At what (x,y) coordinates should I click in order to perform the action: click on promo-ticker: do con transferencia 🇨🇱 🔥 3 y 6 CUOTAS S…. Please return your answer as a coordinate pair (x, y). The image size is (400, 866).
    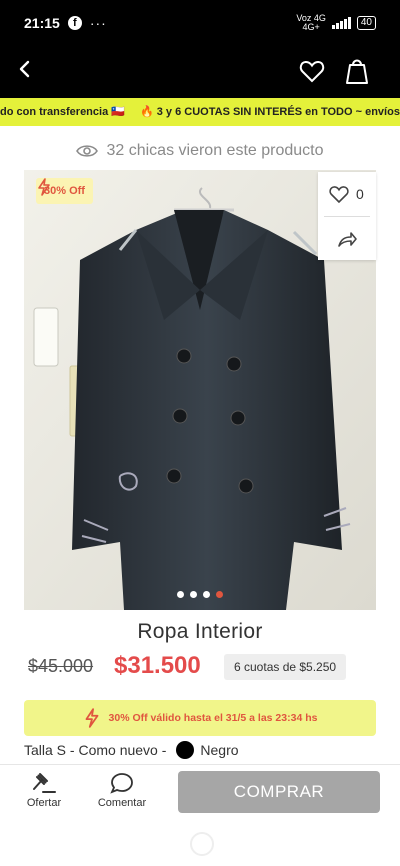
    Looking at the image, I should click on (200, 112).